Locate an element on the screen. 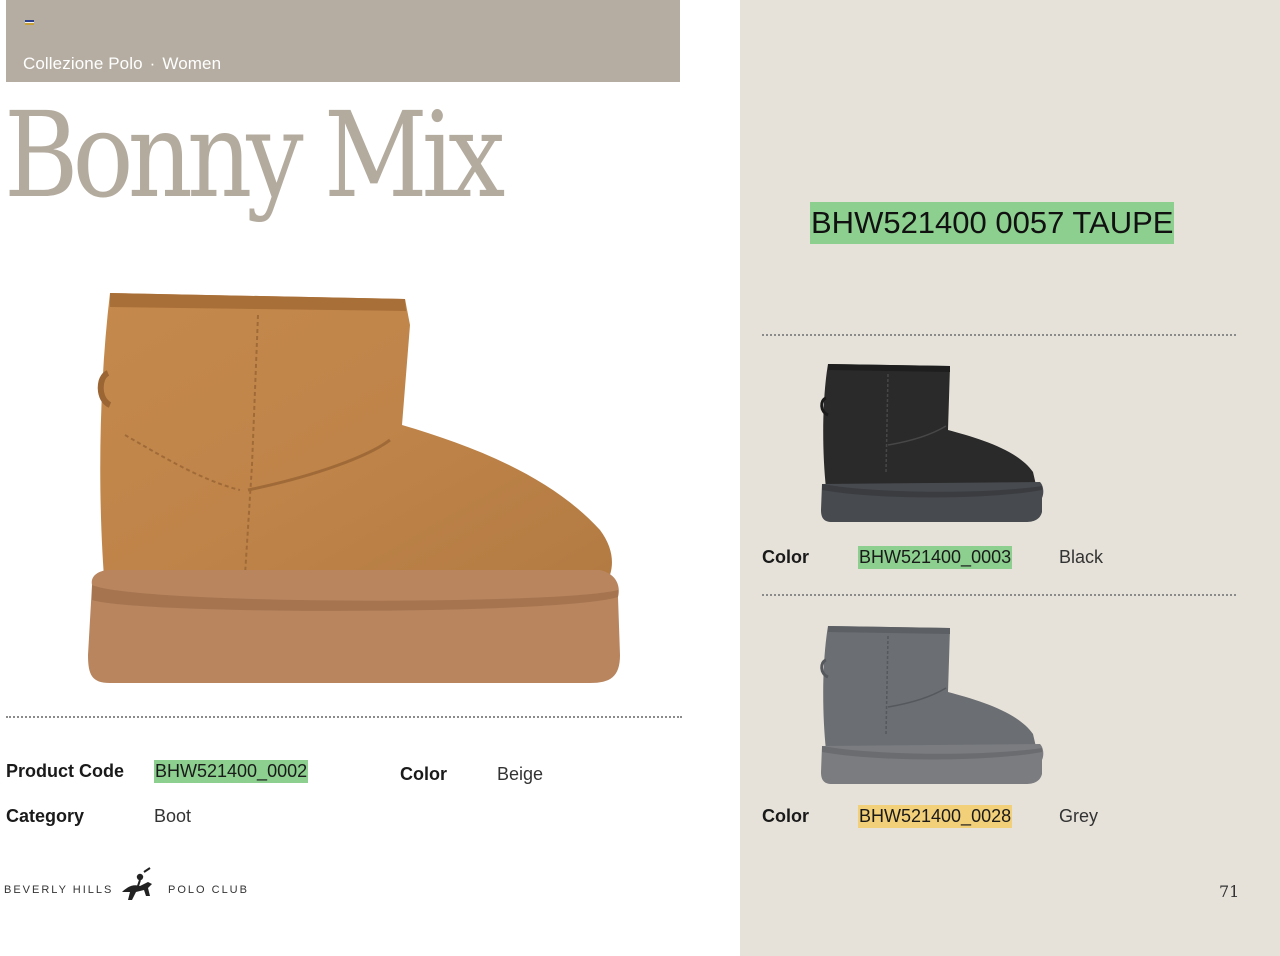  boot-grey-icon is located at coordinates (932, 705).